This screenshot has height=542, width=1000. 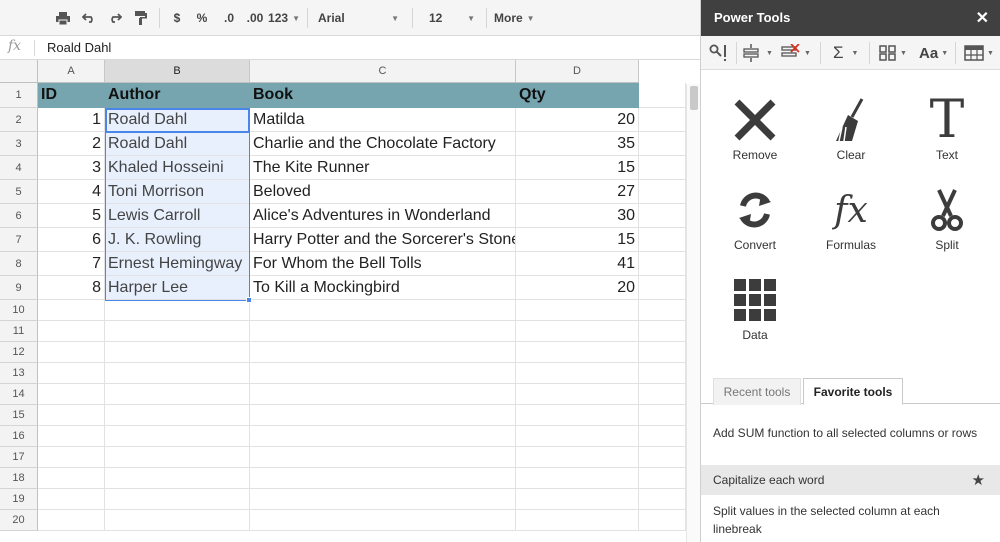 I want to click on increase-decimal-button: .00, so click(x=255, y=18).